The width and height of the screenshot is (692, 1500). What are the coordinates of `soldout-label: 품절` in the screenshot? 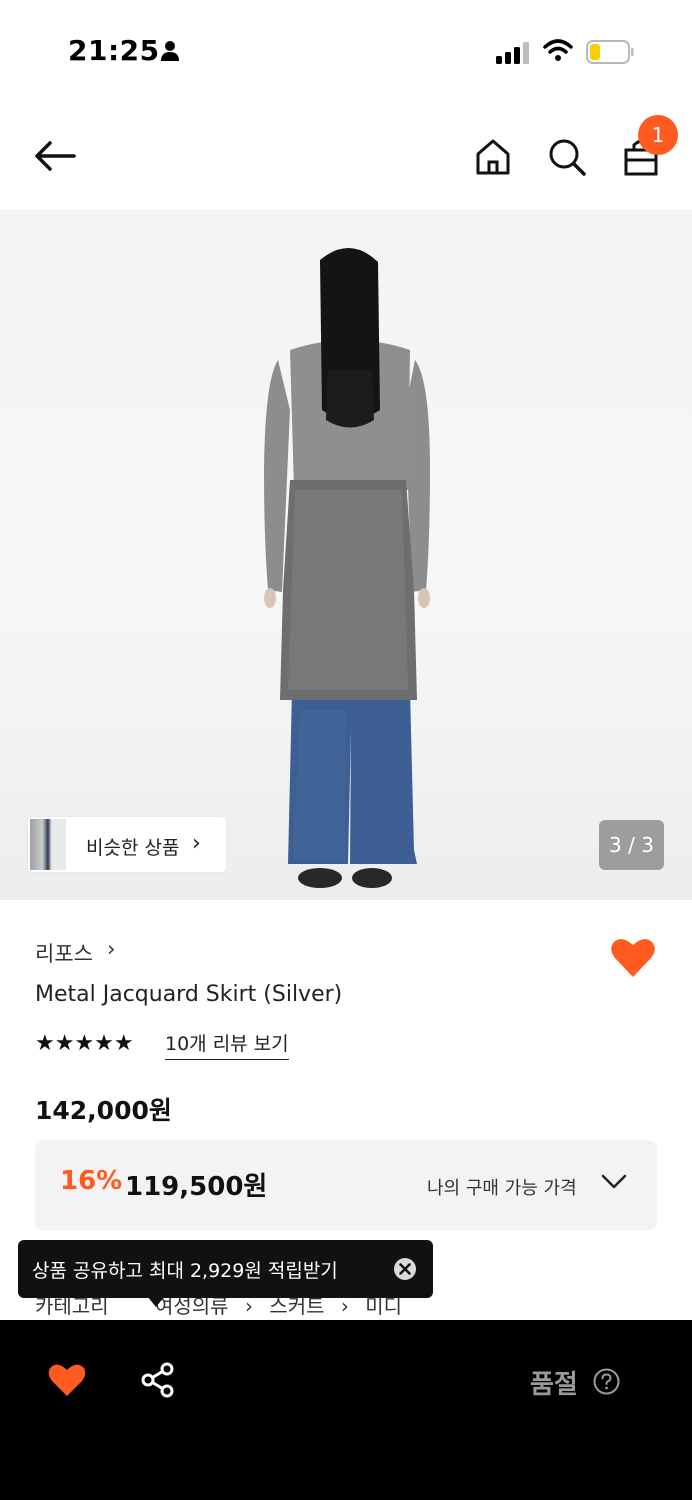 It's located at (554, 1385).